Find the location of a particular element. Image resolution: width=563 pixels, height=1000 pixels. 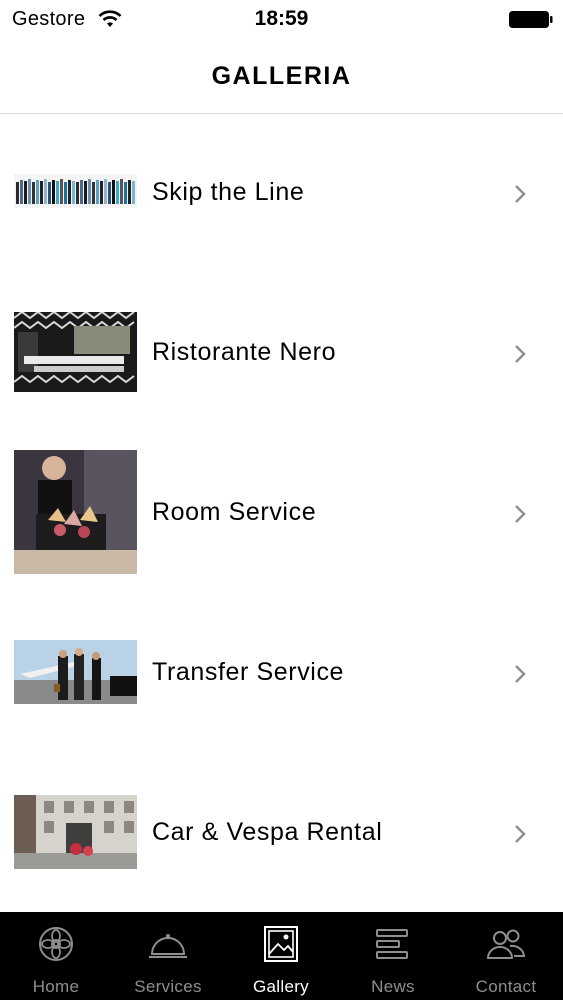

item-label: Room Service is located at coordinates (234, 512).